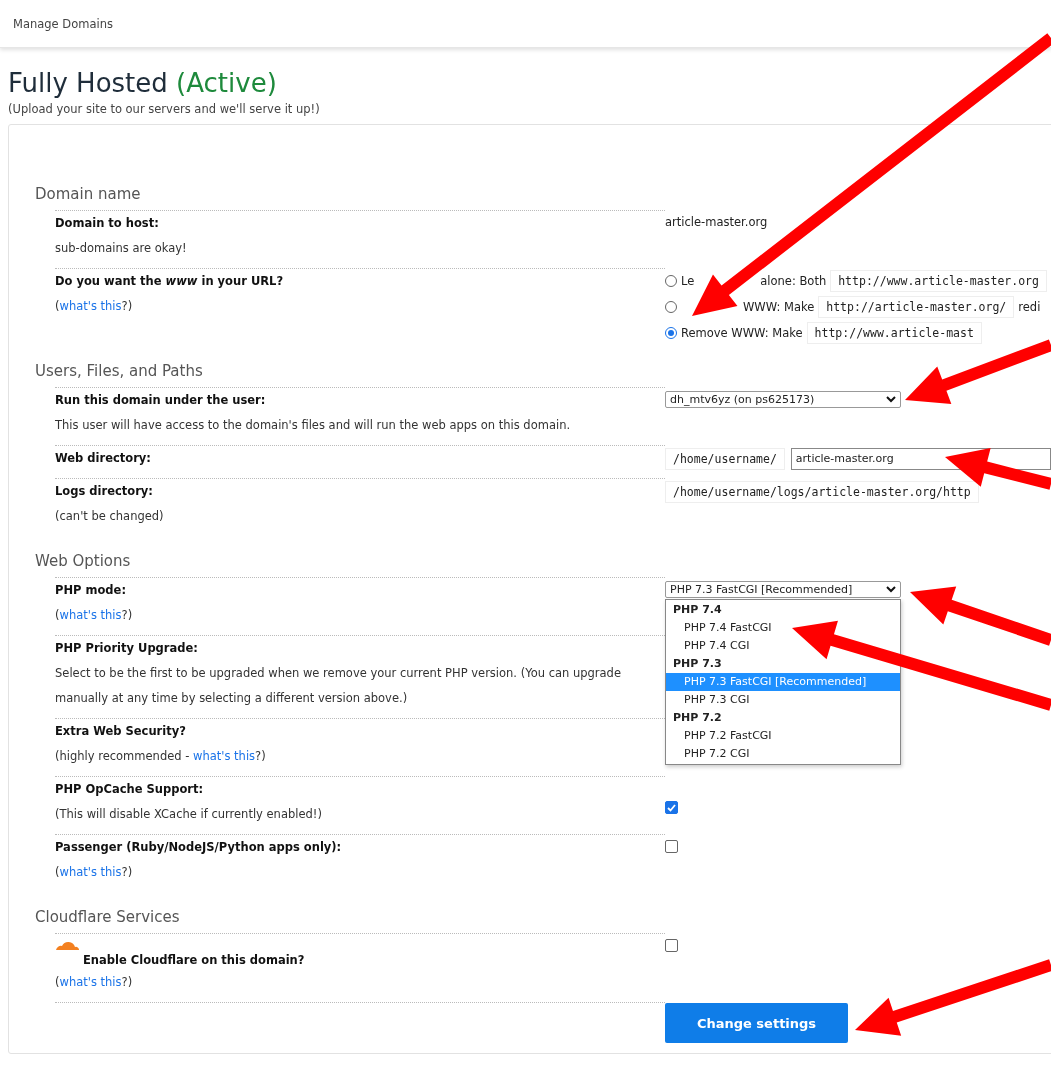 This screenshot has width=1051, height=1067. What do you see at coordinates (107, 223) in the screenshot?
I see `field-label: Domain to host:` at bounding box center [107, 223].